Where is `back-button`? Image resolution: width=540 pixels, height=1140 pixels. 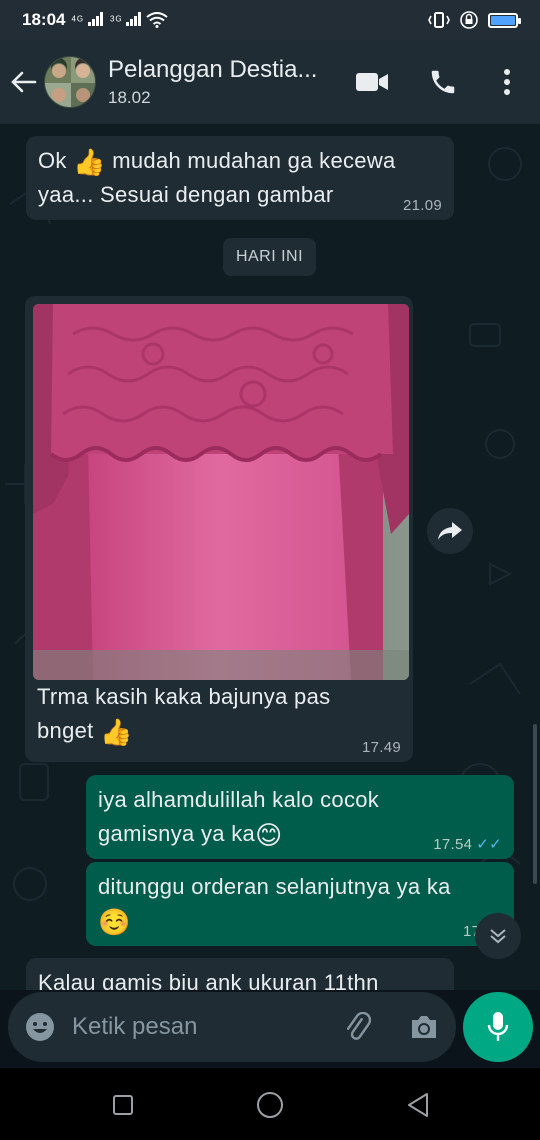 back-button is located at coordinates (24, 82).